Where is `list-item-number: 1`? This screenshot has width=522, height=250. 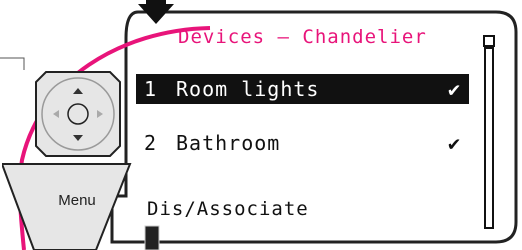
list-item-number: 1 is located at coordinates (151, 89).